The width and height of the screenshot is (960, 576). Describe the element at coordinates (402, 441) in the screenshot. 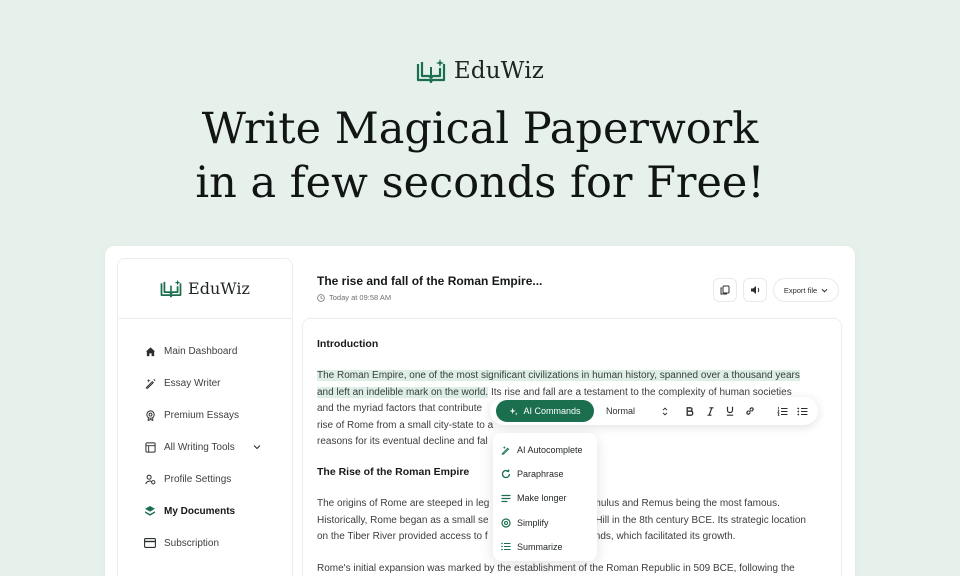

I see `paragraph-line: reasons for its eventual decline and fal` at that location.